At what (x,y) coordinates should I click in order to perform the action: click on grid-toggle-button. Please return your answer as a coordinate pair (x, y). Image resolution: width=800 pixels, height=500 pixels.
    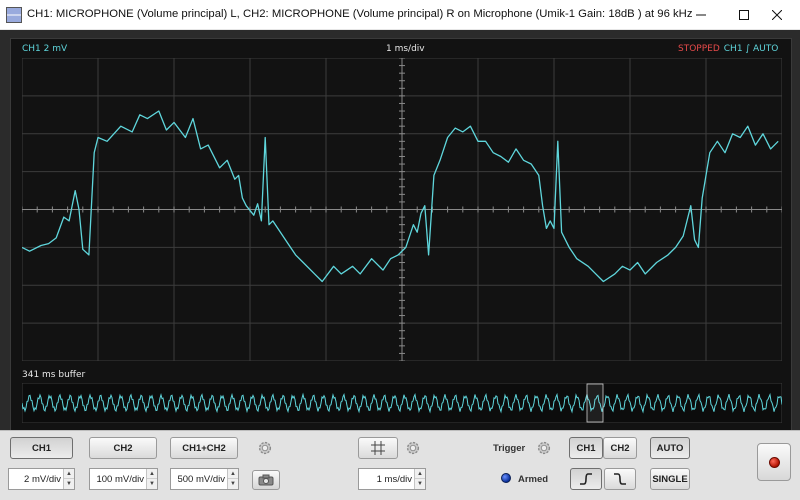
    Looking at the image, I should click on (378, 448).